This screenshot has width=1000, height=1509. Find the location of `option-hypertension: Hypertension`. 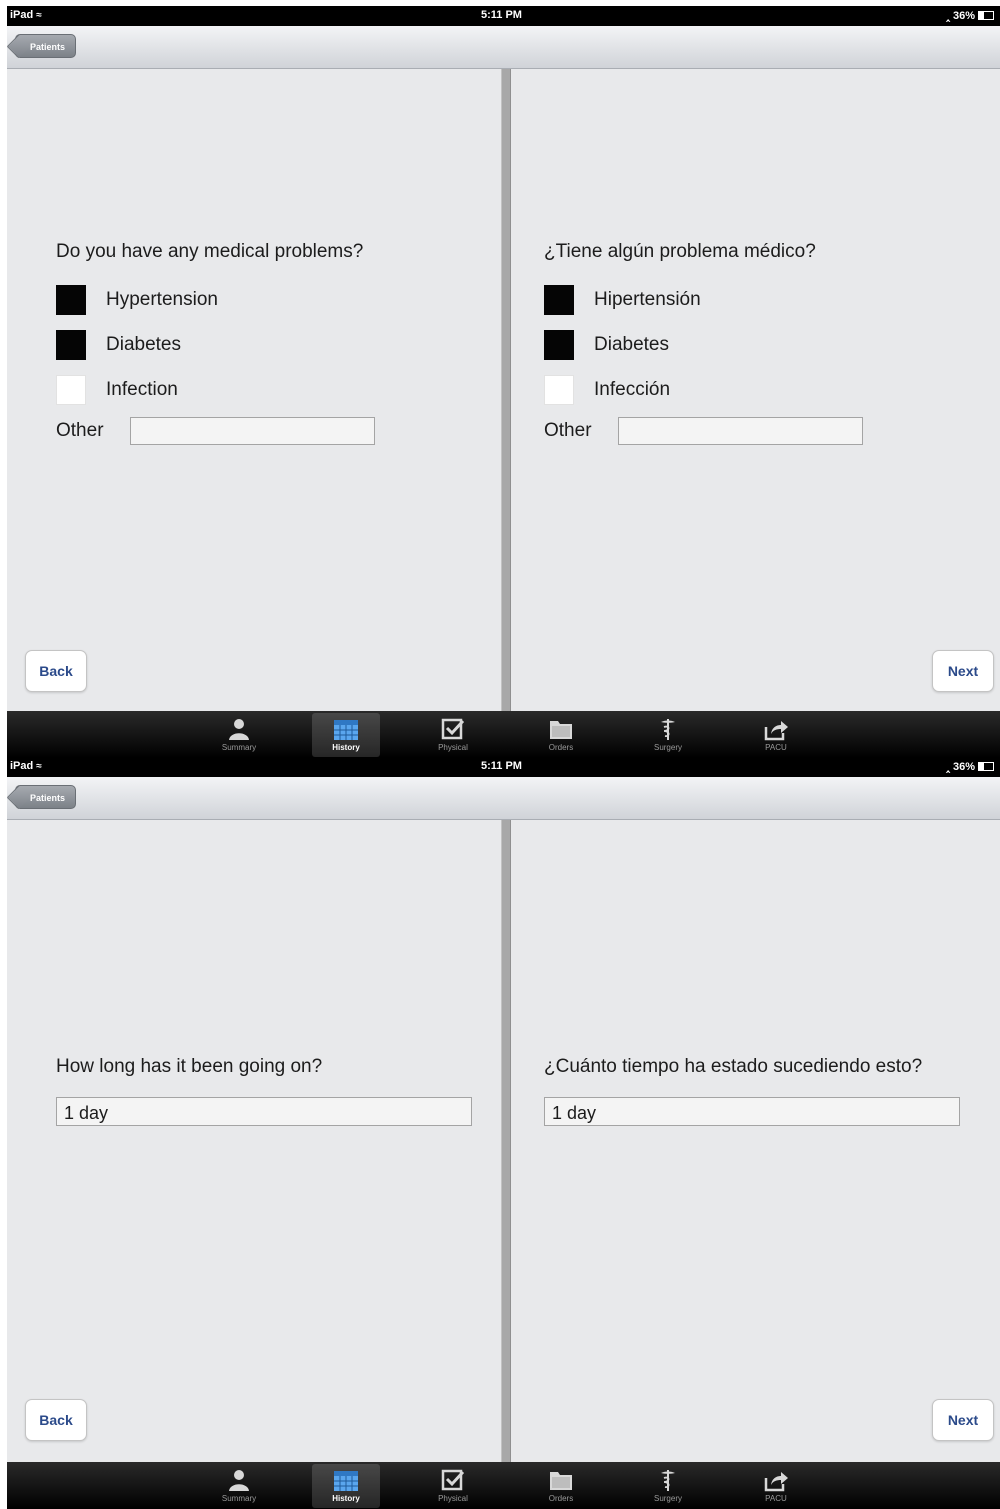

option-hypertension: Hypertension is located at coordinates (137, 300).